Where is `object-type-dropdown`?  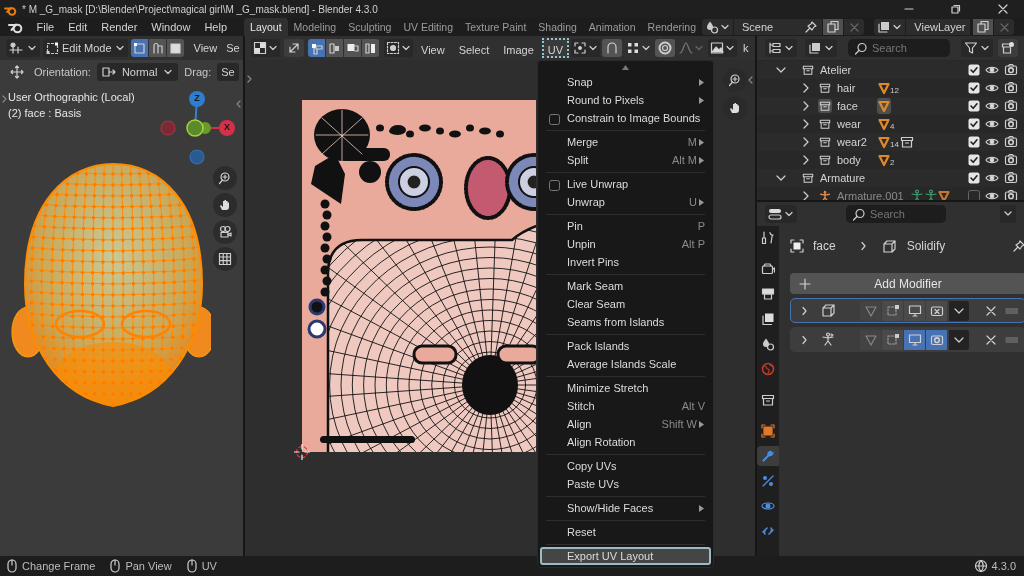 object-type-dropdown is located at coordinates (23, 48).